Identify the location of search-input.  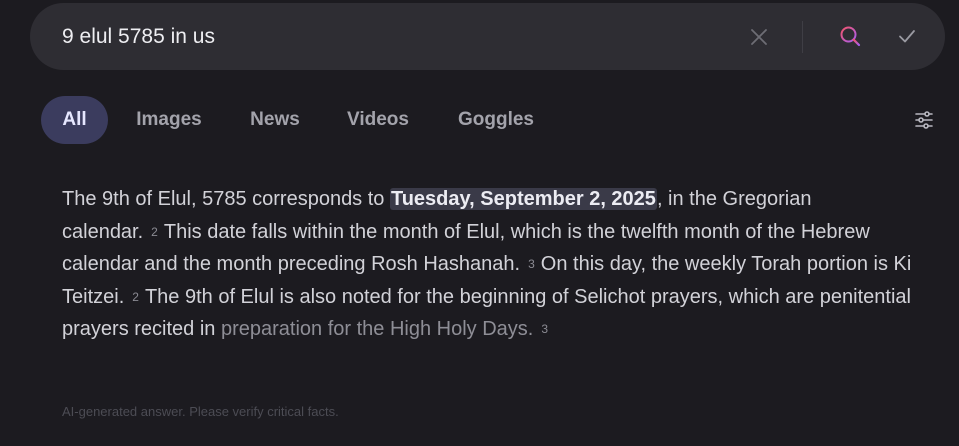
(382, 37).